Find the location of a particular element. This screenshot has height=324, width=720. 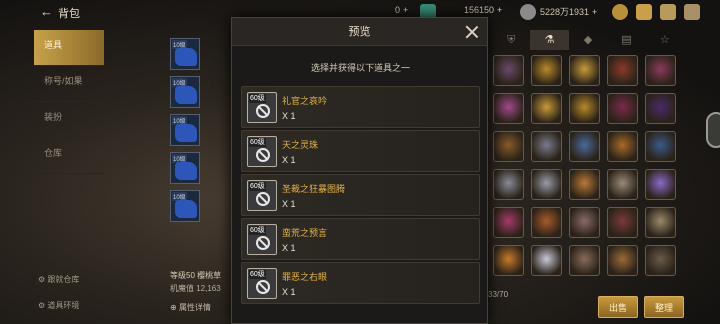

side-drawer-handle is located at coordinates (713, 130).